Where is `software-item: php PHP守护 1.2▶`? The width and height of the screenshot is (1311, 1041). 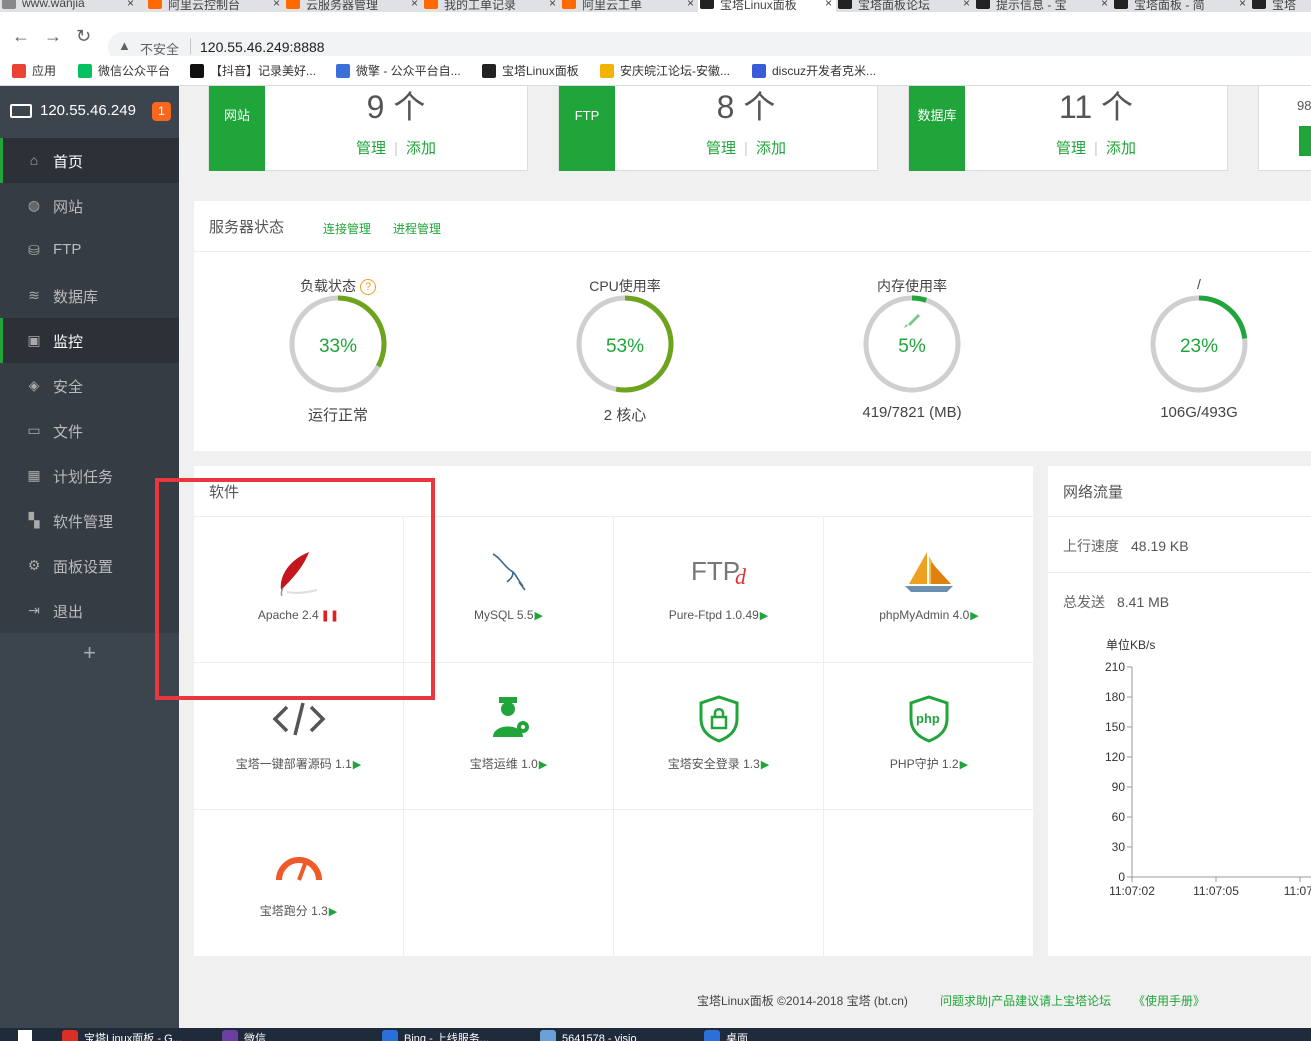
software-item: php PHP守护 1.2▶ is located at coordinates (929, 736).